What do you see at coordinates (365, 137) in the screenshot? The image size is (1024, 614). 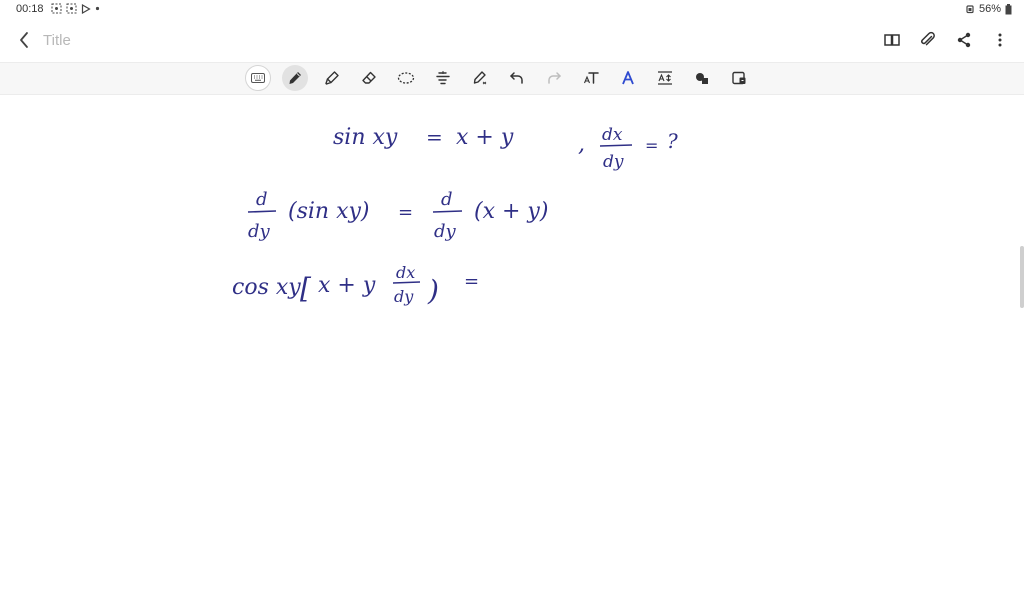 I see `eq1-lhs: sin xy` at bounding box center [365, 137].